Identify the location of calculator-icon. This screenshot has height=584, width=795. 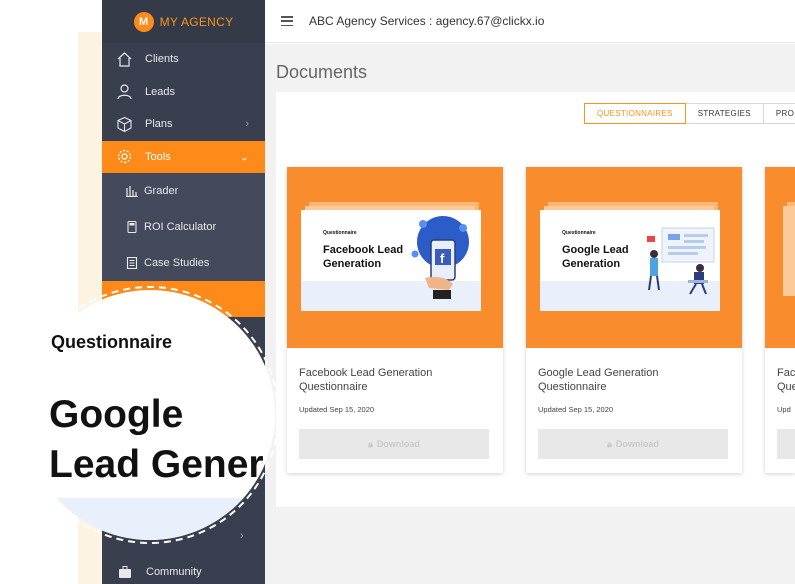
(132, 227).